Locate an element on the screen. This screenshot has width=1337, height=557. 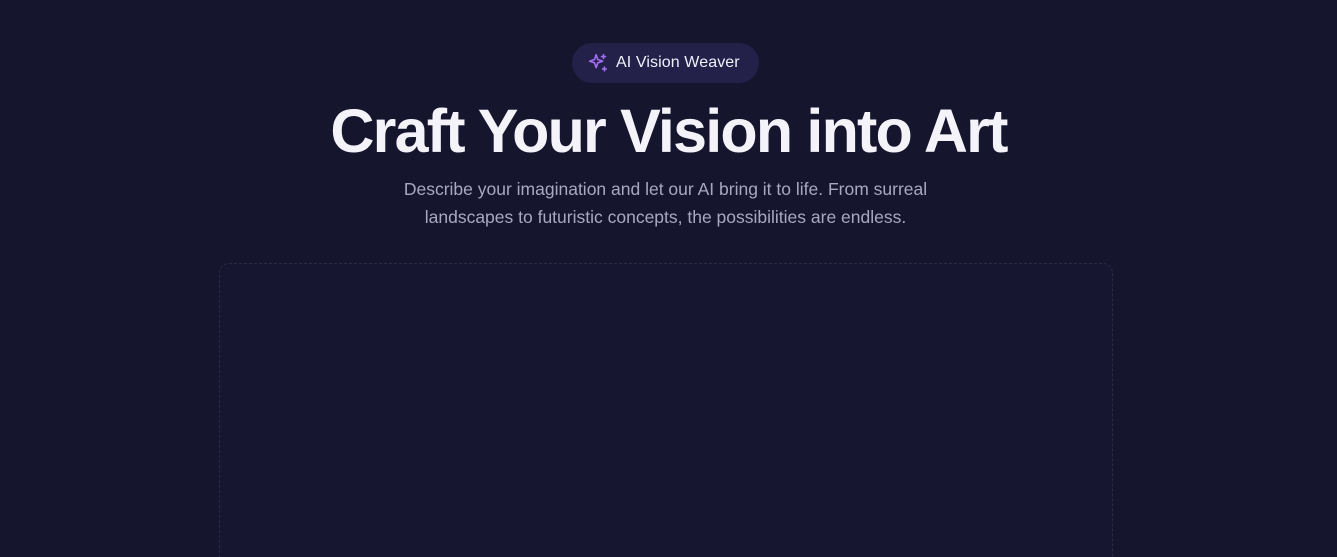
sparkles-icon is located at coordinates (598, 63).